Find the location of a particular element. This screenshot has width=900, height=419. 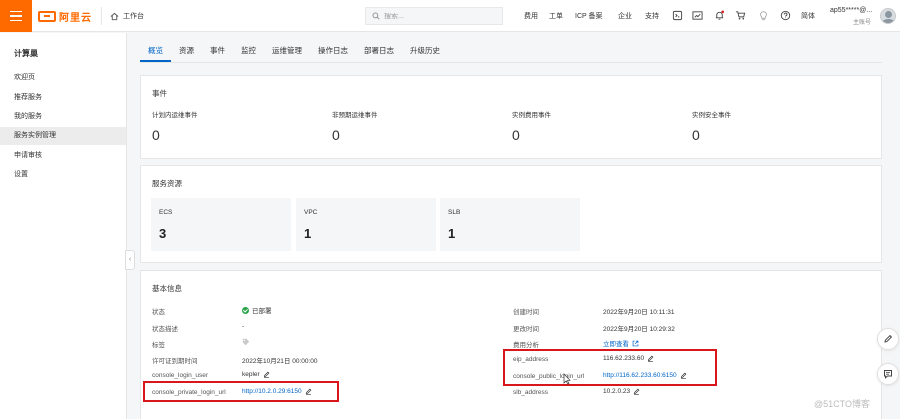

info-key-tags: 标签 is located at coordinates (158, 345).